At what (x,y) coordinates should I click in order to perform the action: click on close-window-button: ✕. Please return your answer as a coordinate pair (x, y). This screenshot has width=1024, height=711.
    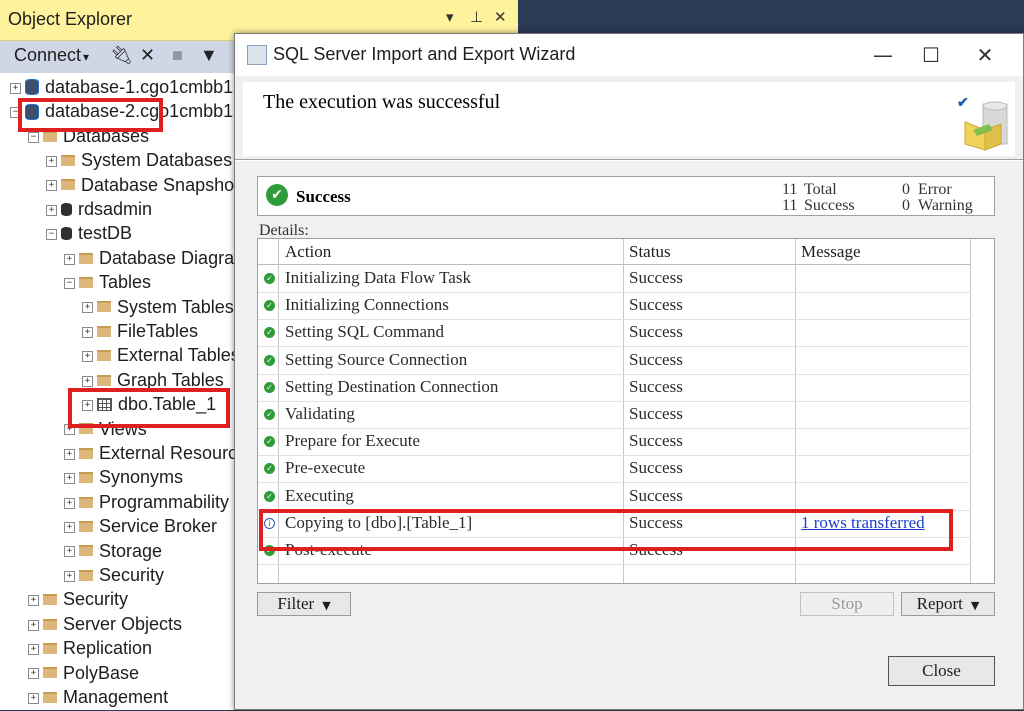
    Looking at the image, I should click on (985, 55).